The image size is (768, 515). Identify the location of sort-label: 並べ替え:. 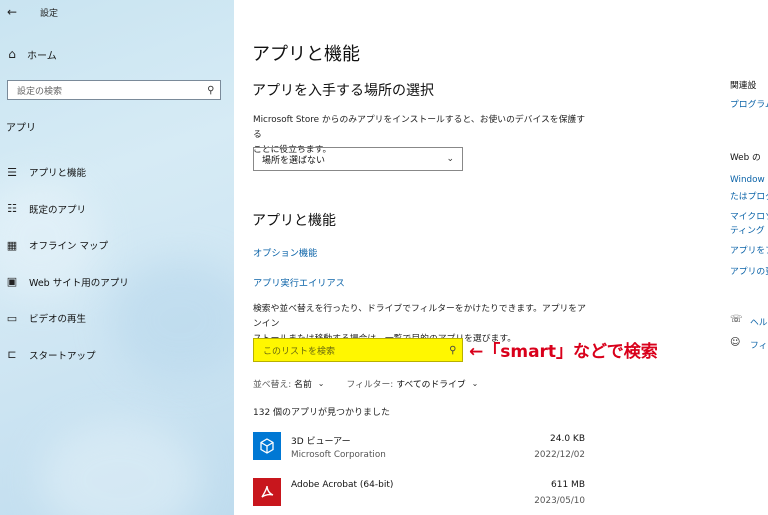
(272, 385).